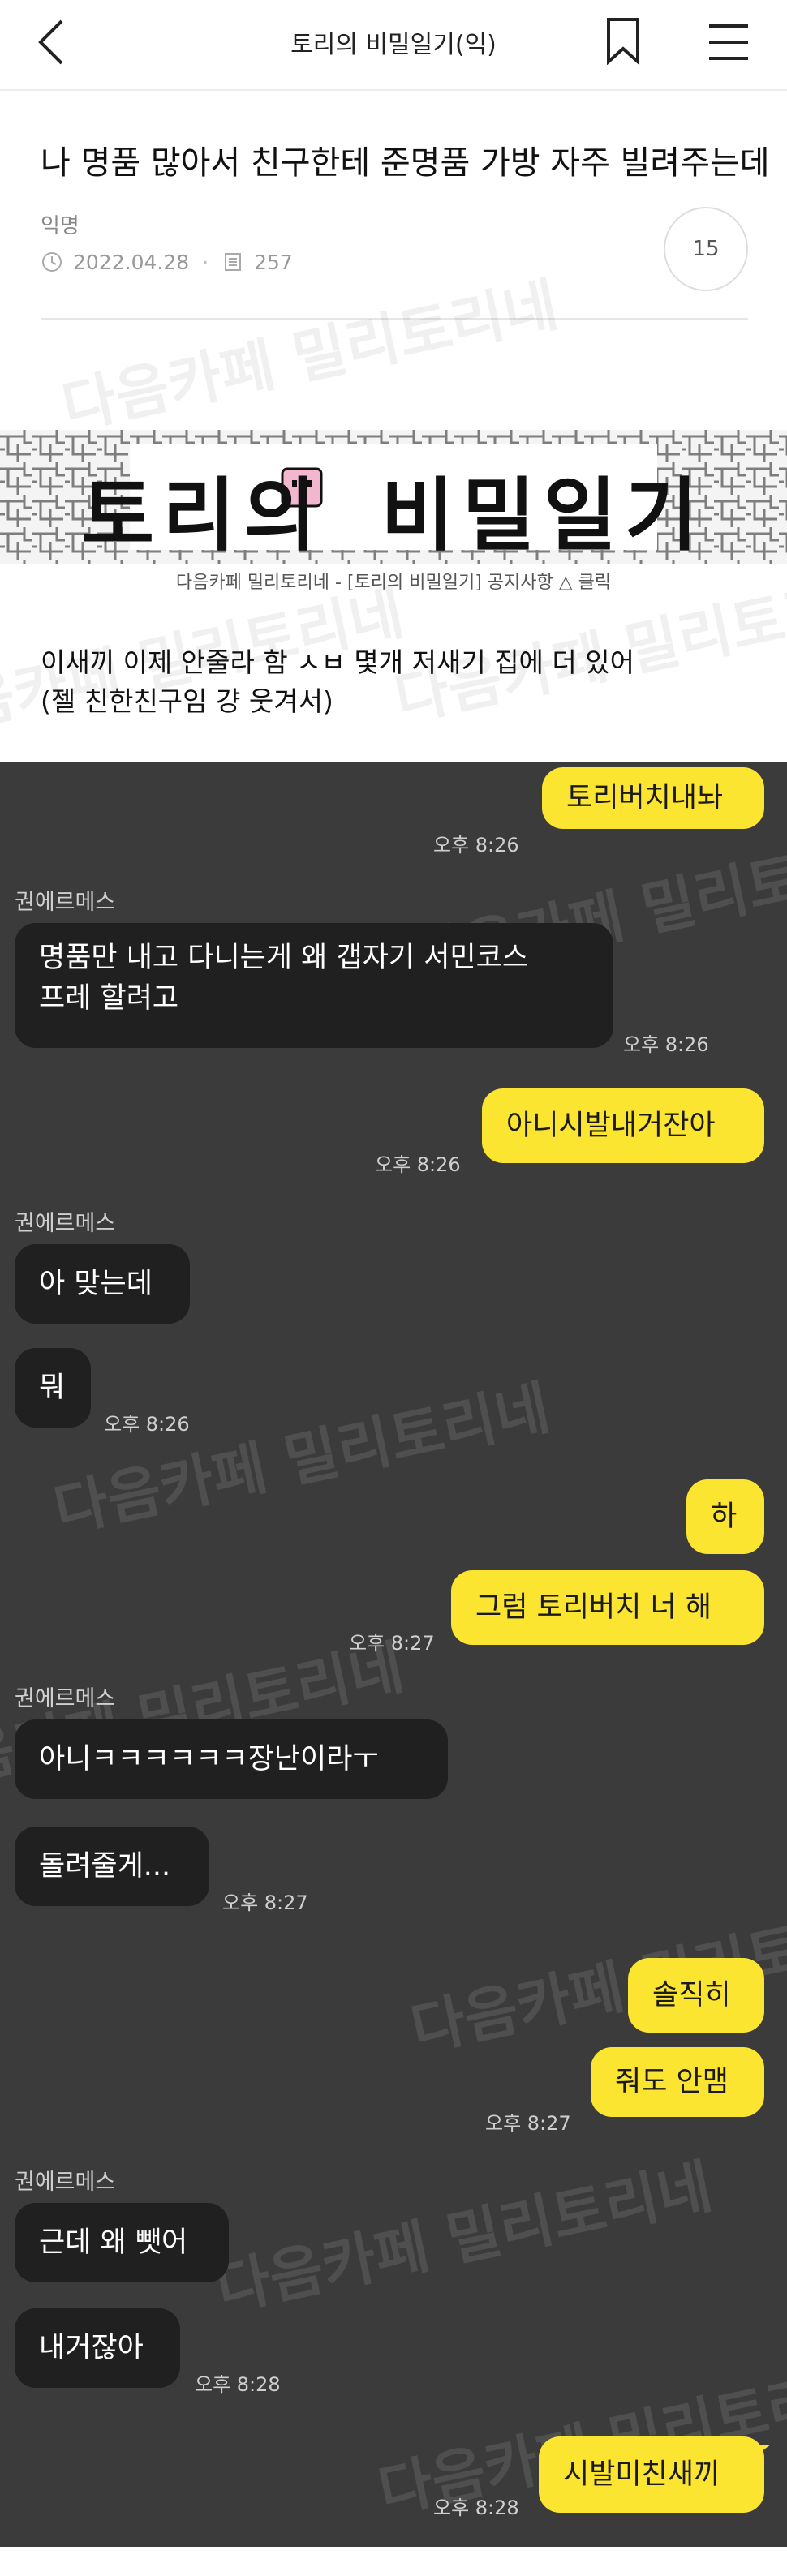  I want to click on post-meta: 2022.04.28 · 257, so click(167, 262).